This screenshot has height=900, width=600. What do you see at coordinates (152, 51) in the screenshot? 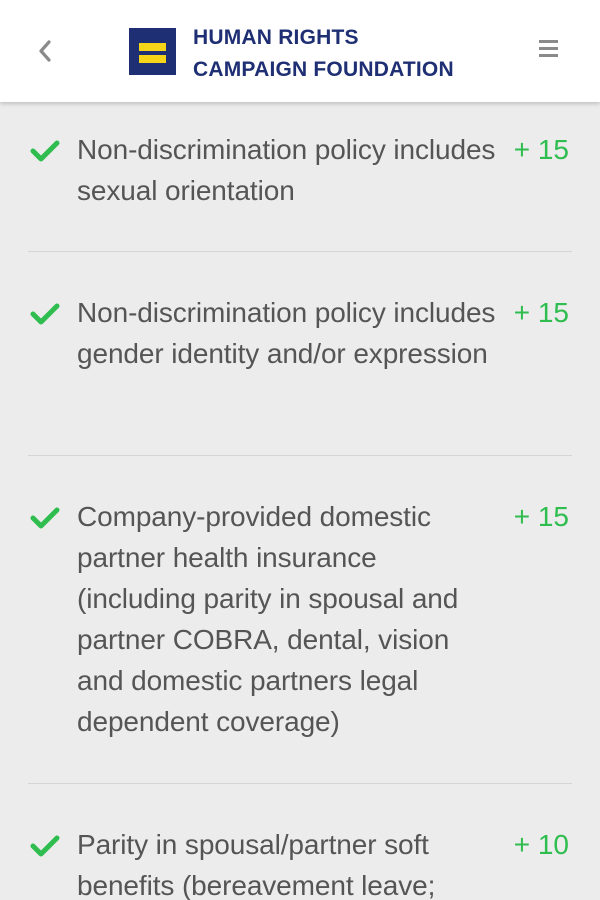
I see `hrc-logo` at bounding box center [152, 51].